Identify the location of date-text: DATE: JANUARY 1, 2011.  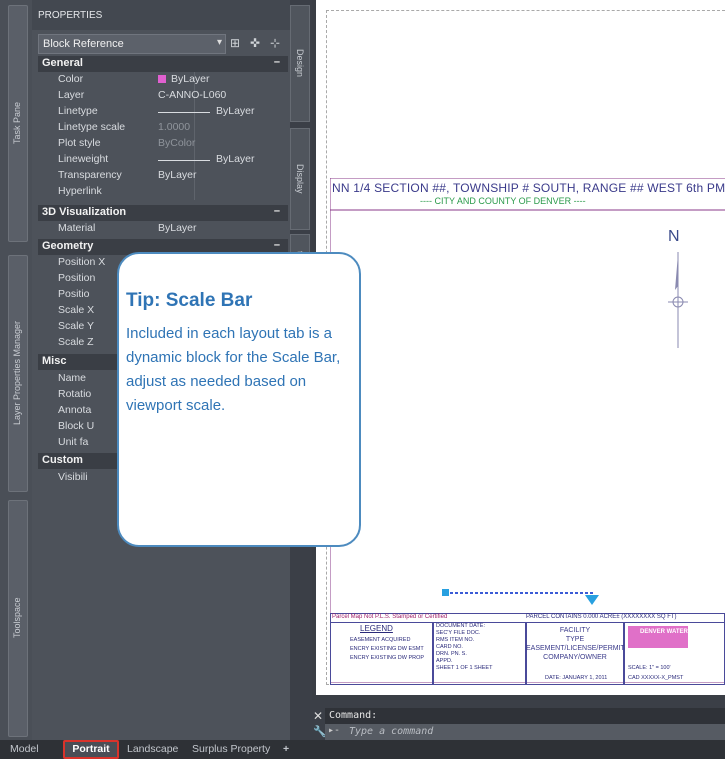
(576, 678).